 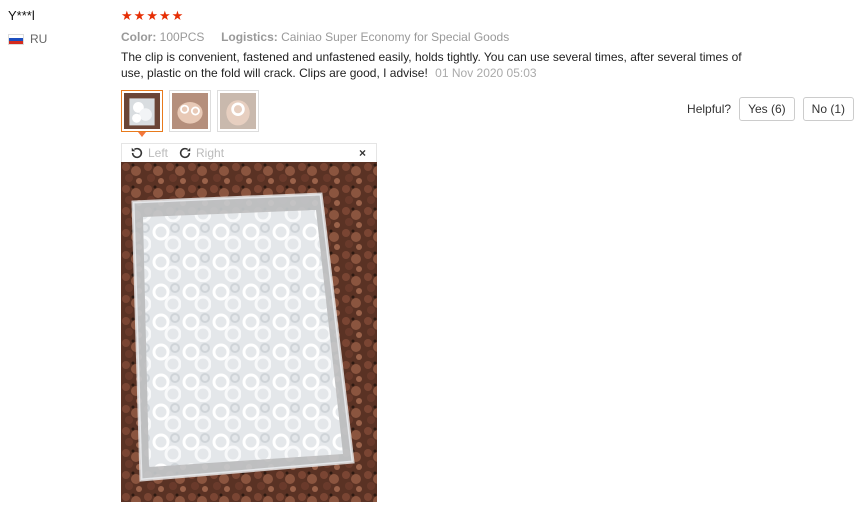 I want to click on helpful-section: Helpful? Yes (6) No (1), so click(x=770, y=109).